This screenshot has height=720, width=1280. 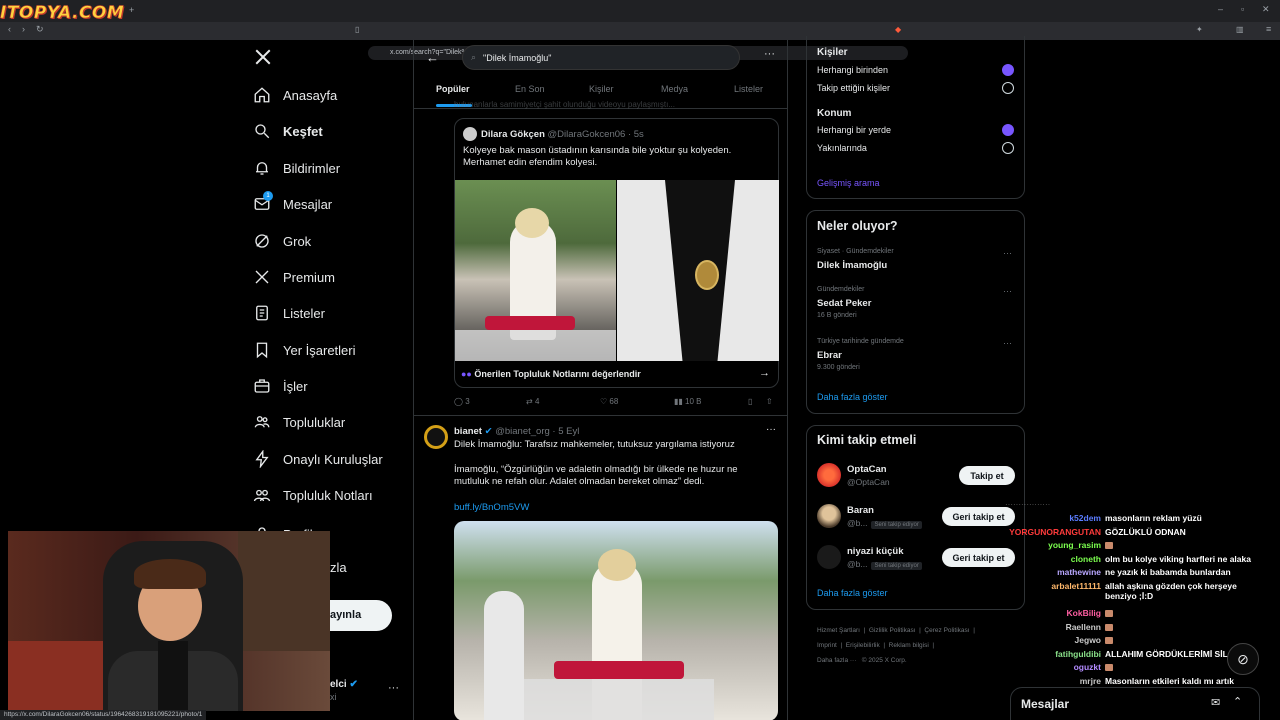 I want to click on extensions-icon: ✦, so click(x=1199, y=29).